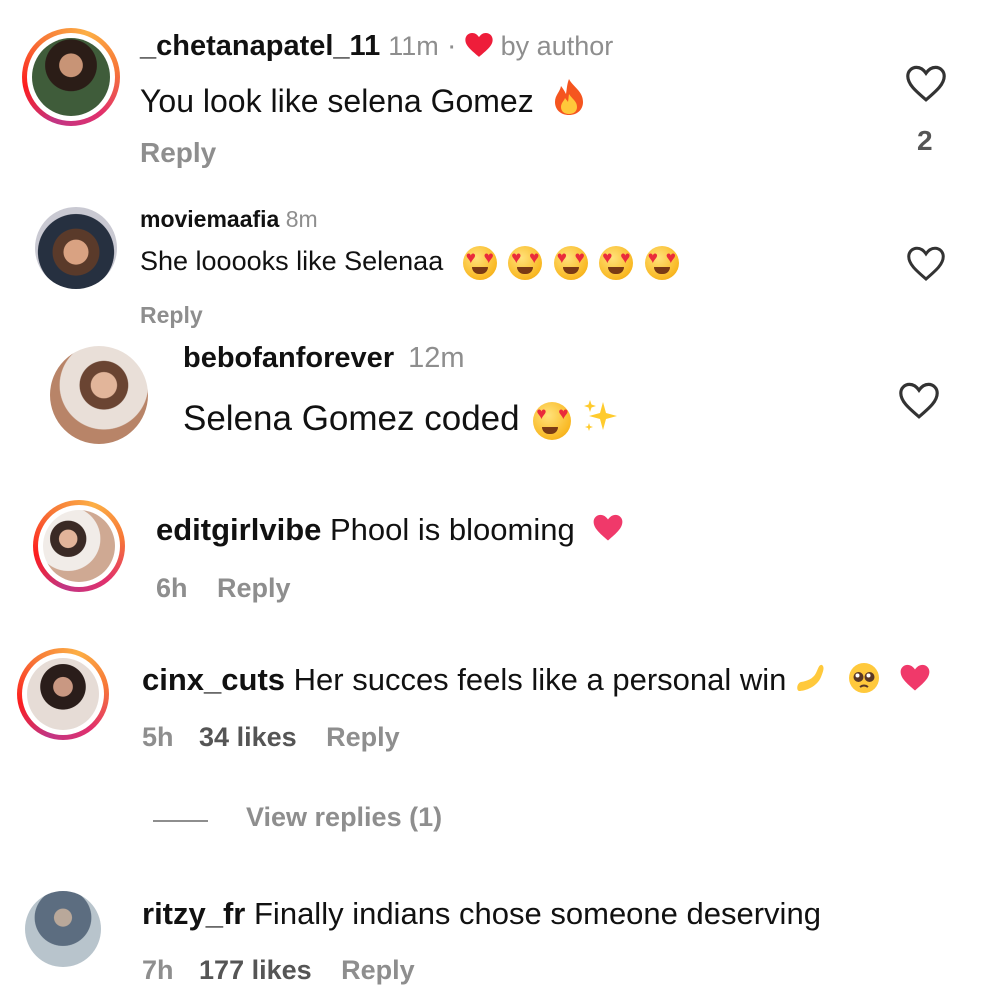 The height and width of the screenshot is (1000, 1000). What do you see at coordinates (812, 682) in the screenshot?
I see `pinching-hand-emoji` at bounding box center [812, 682].